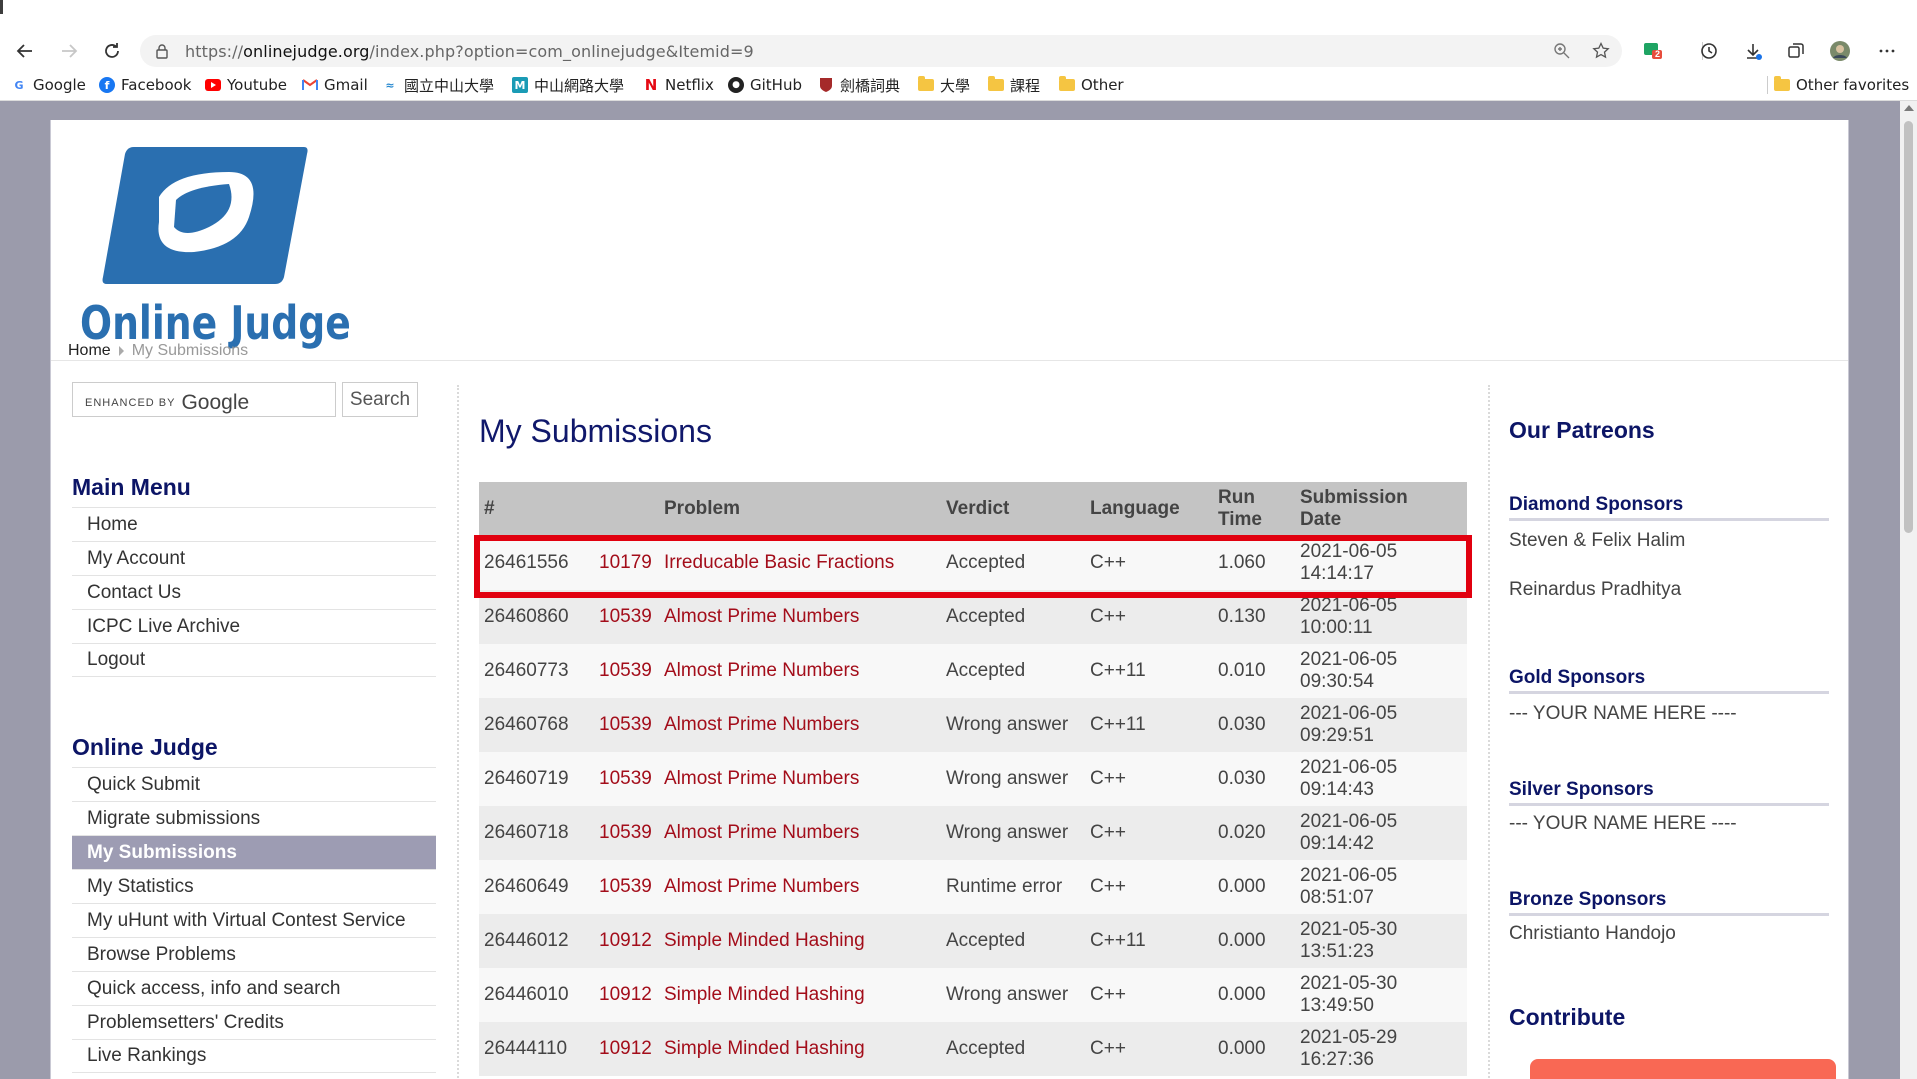 This screenshot has height=1079, width=1917. I want to click on bookmark-folder-university: 大學, so click(944, 85).